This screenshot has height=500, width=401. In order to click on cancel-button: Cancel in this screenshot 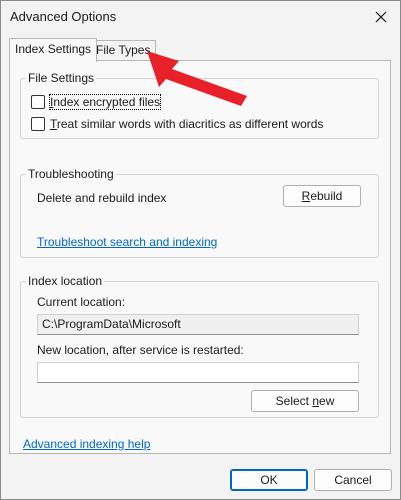, I will do `click(353, 480)`.